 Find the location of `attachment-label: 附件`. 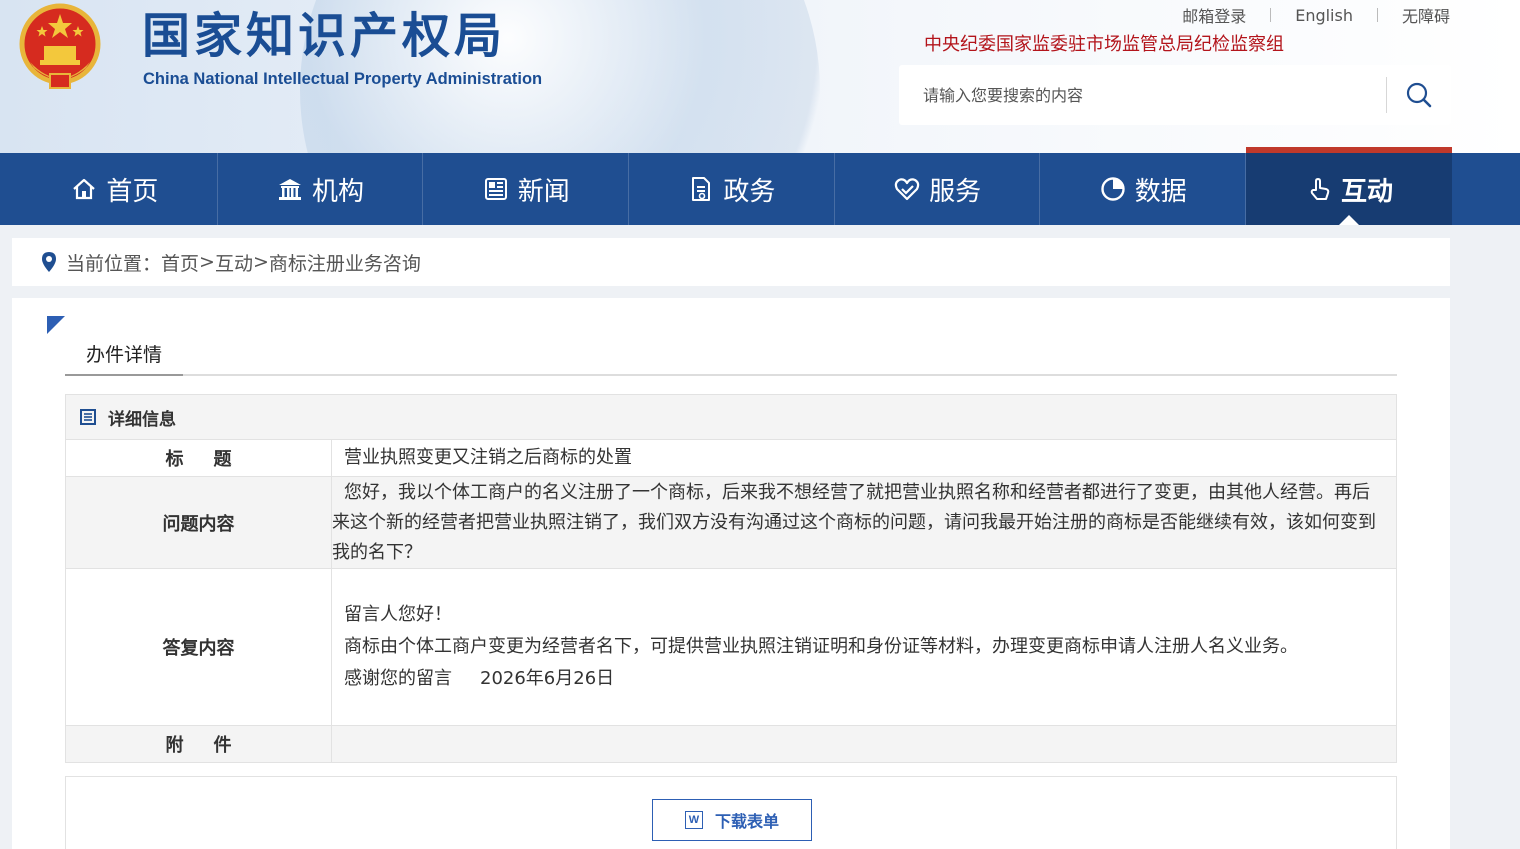

attachment-label: 附件 is located at coordinates (198, 744).